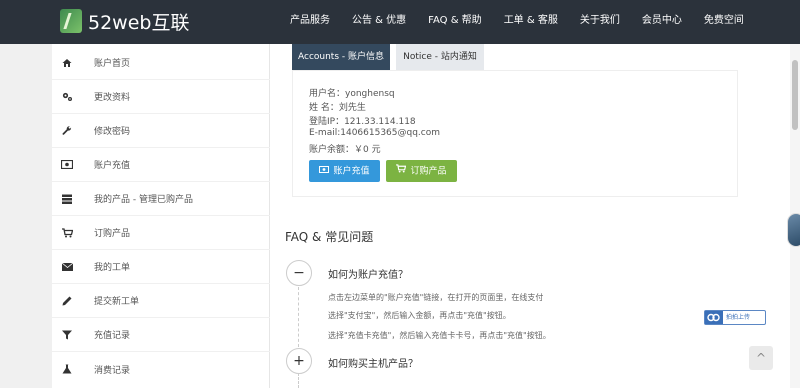 This screenshot has width=800, height=388. Describe the element at coordinates (161, 165) in the screenshot. I see `sidebar-item-recharge: 账户充值` at that location.